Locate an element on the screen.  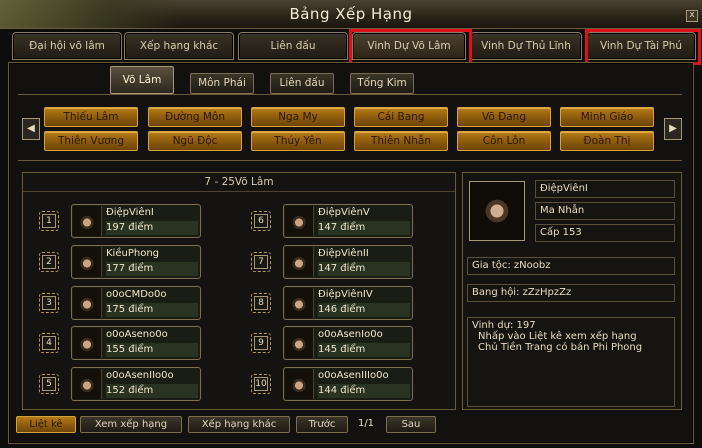
list-item: 10 o0oAsenIIIo0o 144 điểm is located at coordinates (333, 384).